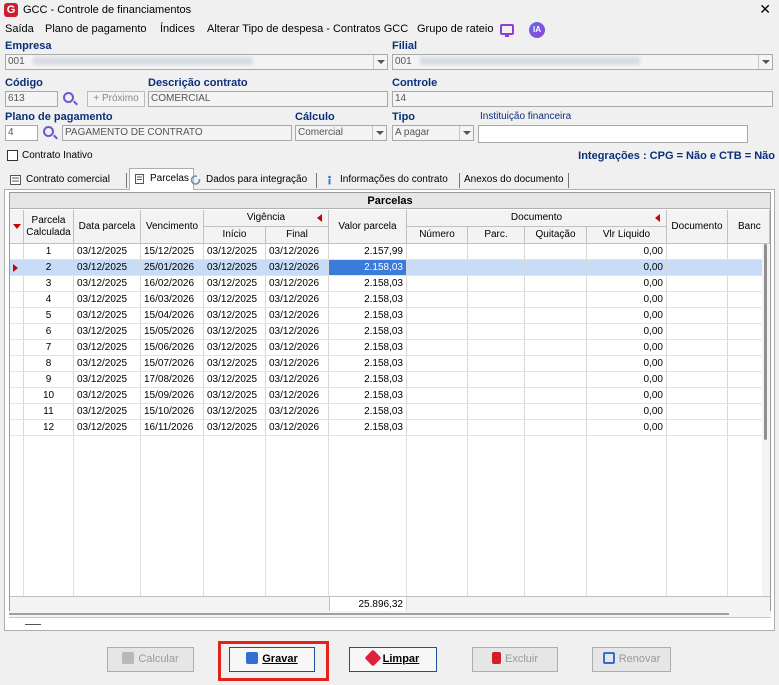 The image size is (779, 685). Describe the element at coordinates (172, 380) in the screenshot. I see `cell-vencimento: 17/08/2026` at that location.